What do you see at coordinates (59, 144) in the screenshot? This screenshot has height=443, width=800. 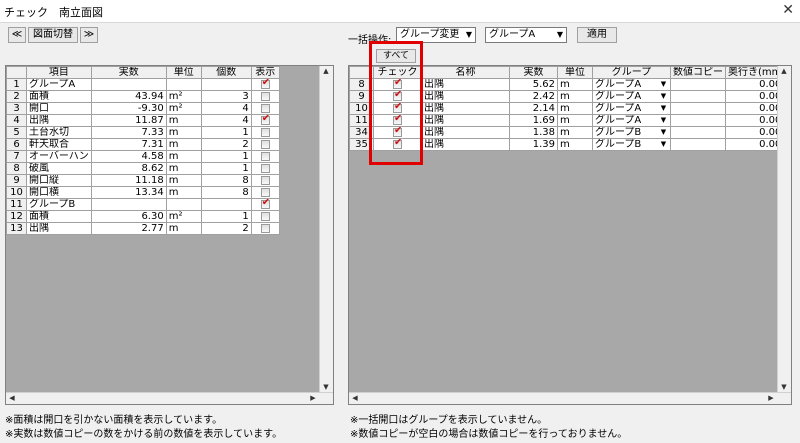 I see `item-cell: 軒天取合` at bounding box center [59, 144].